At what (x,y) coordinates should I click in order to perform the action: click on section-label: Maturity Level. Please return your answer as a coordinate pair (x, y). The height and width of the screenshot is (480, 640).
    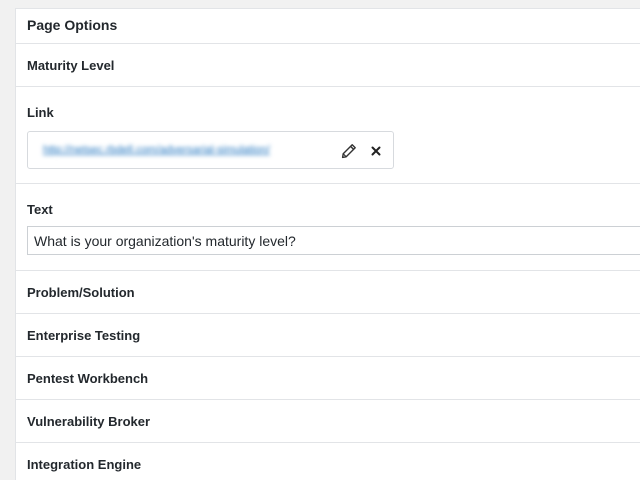
    Looking at the image, I should click on (71, 65).